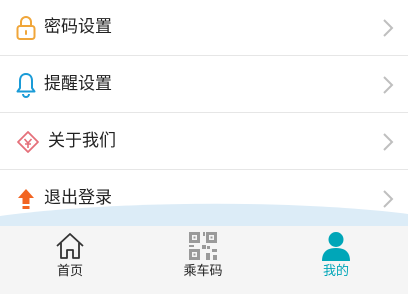  What do you see at coordinates (82, 141) in the screenshot?
I see `menu-item-label: 关于我们` at bounding box center [82, 141].